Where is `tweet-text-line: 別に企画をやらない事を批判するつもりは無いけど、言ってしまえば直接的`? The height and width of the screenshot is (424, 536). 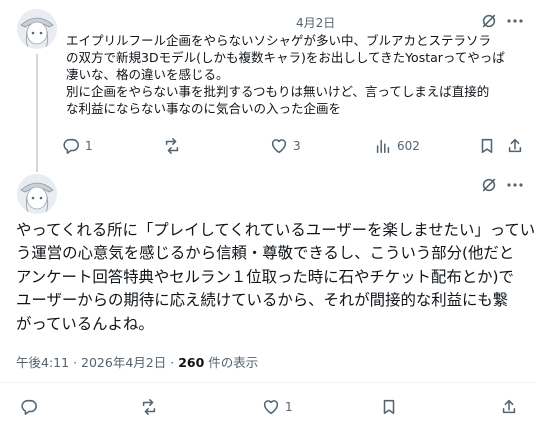 tweet-text-line: 別に企画をやらない事を批判するつもりは無いけど、言ってしまえば直接的 is located at coordinates (278, 91).